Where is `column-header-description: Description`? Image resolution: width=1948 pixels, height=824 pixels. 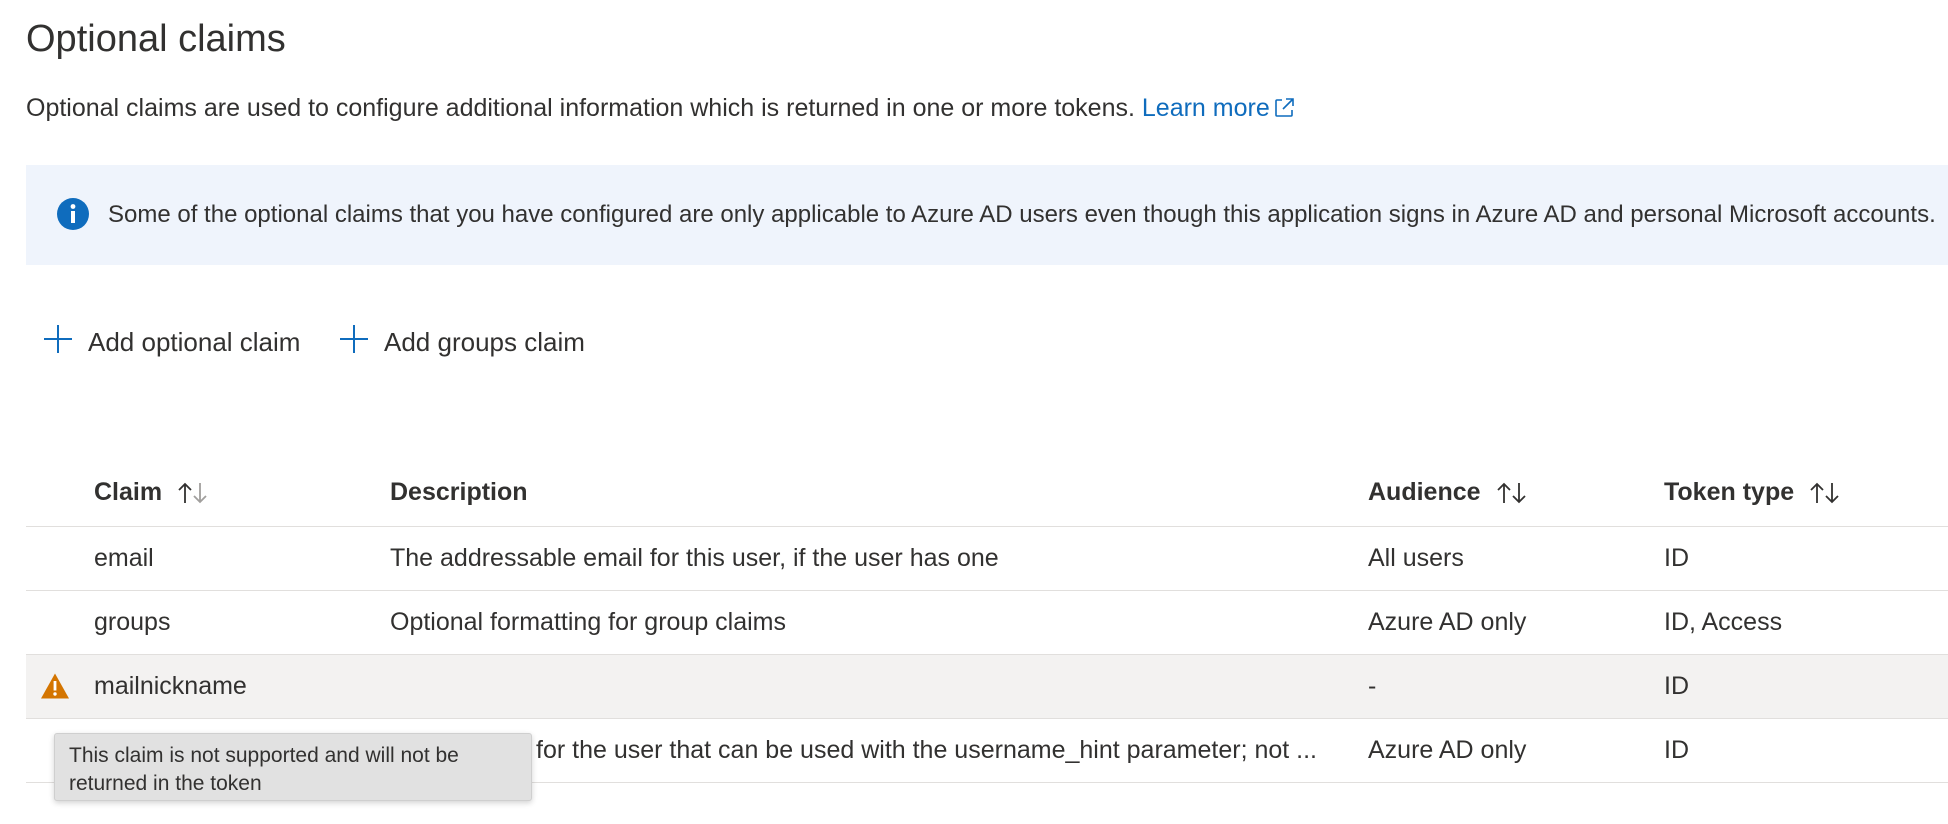
column-header-description: Description is located at coordinates (459, 492).